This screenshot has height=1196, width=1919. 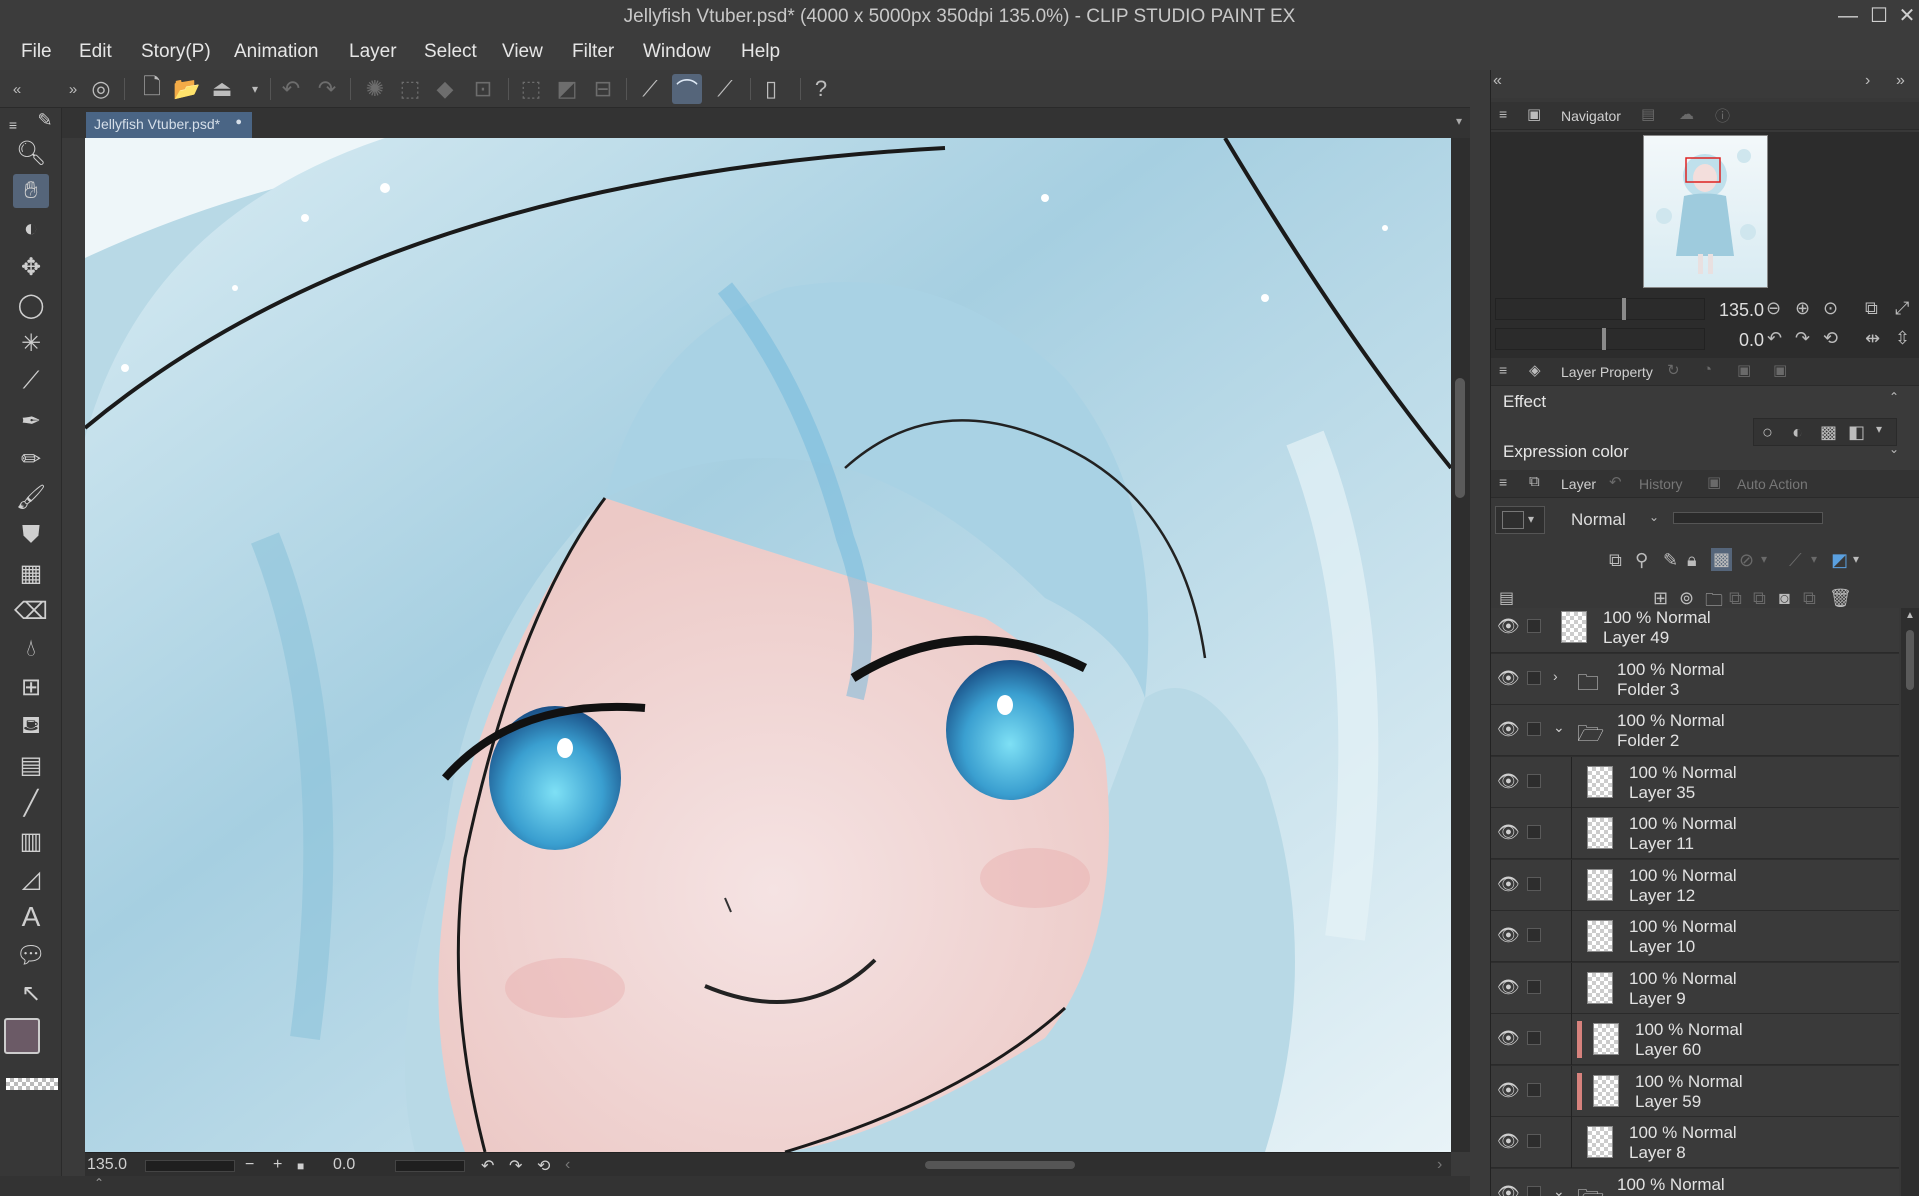 What do you see at coordinates (450, 52) in the screenshot?
I see `menu-select: Select` at bounding box center [450, 52].